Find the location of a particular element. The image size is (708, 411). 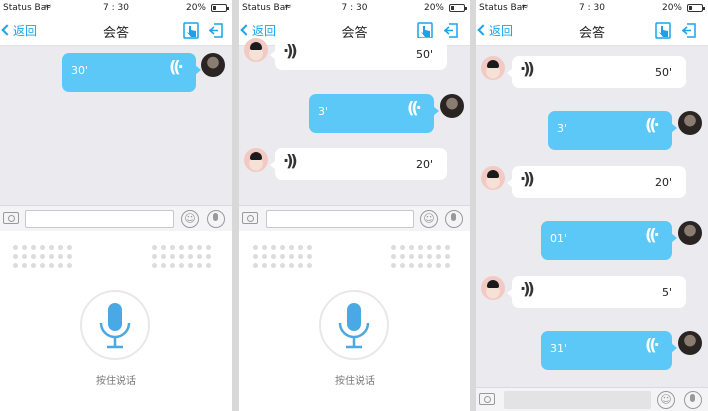

message-duration: 31' is located at coordinates (559, 348).